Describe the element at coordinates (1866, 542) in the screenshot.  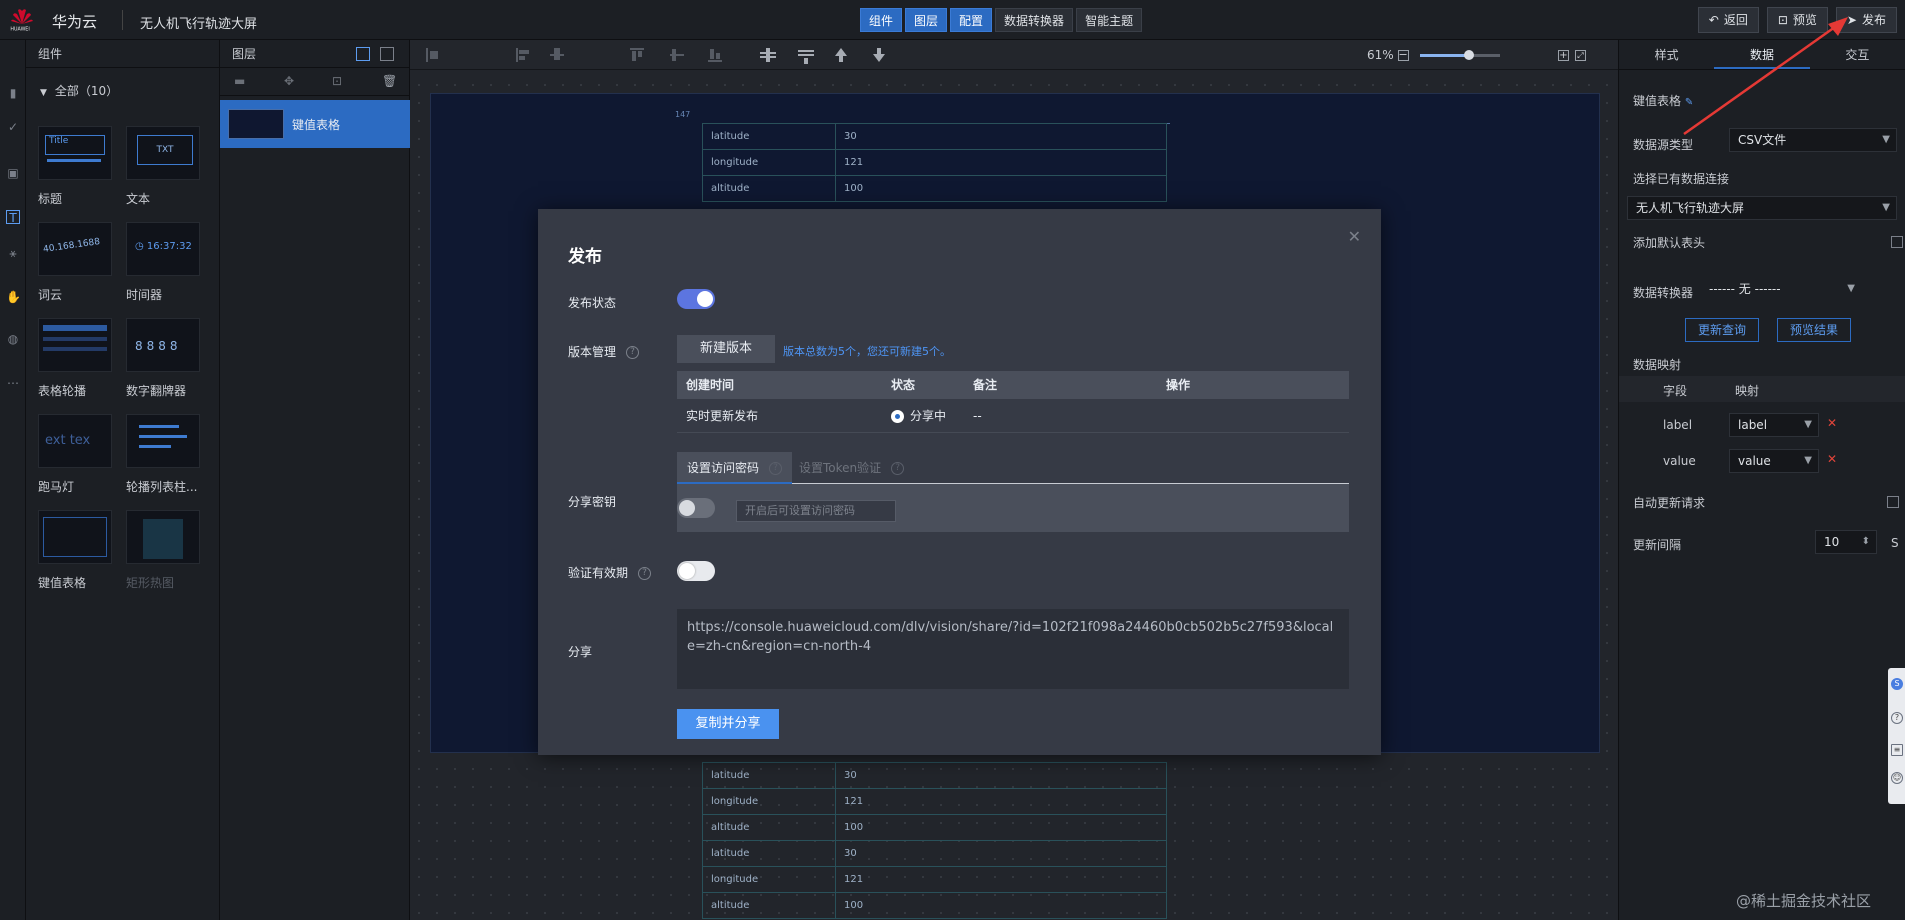
I see `stepper-icon: ⬍` at that location.